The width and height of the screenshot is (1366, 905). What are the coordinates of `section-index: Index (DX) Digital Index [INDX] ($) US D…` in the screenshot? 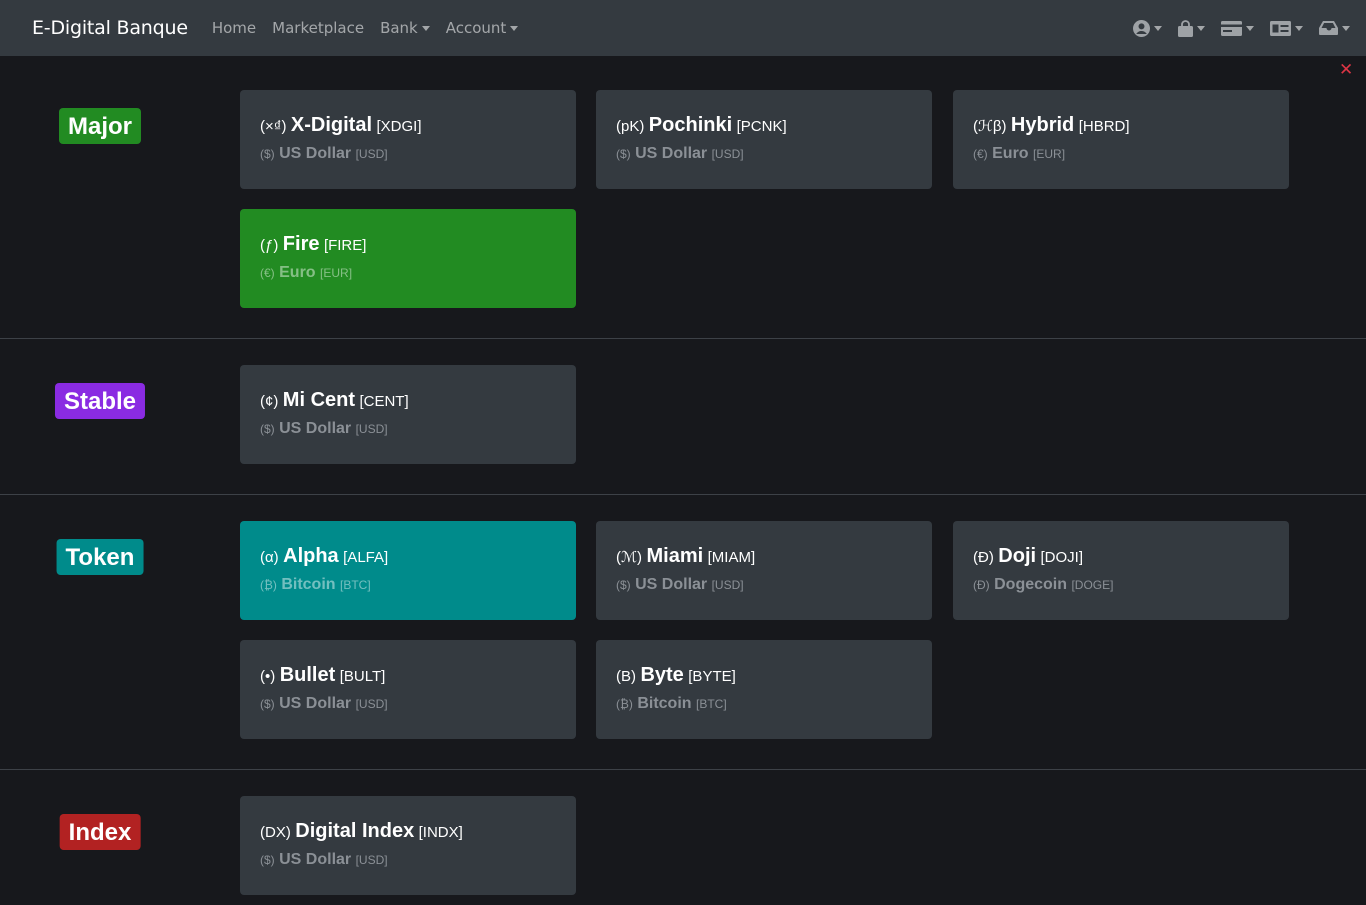 It's located at (683, 837).